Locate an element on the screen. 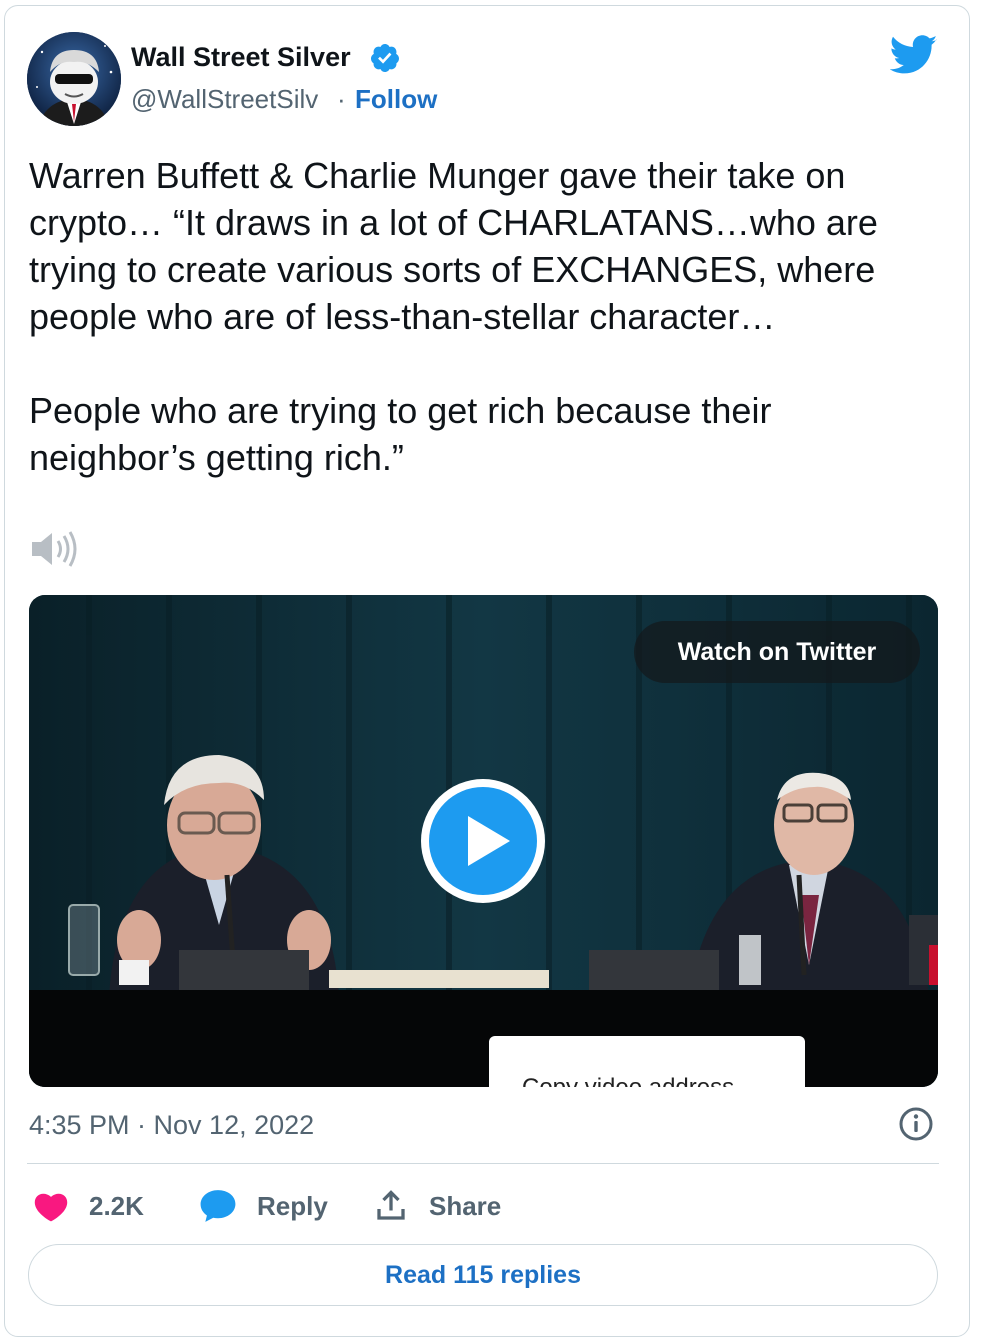  divider is located at coordinates (483, 1163).